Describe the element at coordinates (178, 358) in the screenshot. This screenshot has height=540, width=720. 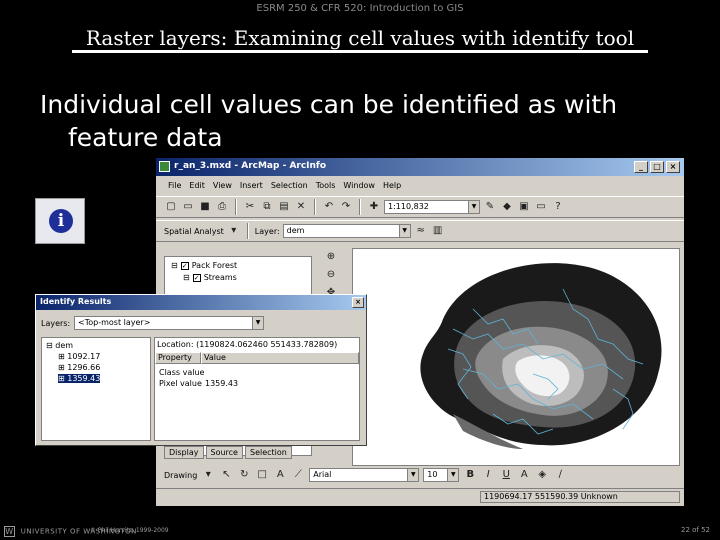
I see `column-header-property: Property` at that location.